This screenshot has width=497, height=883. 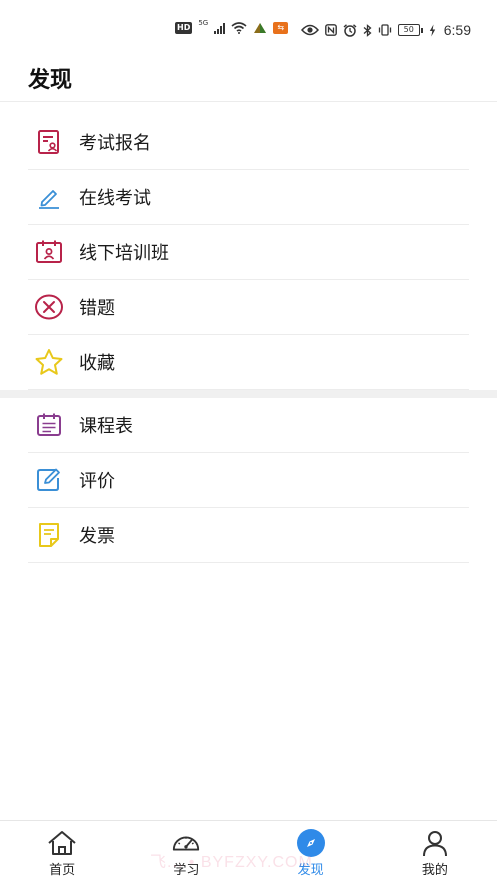 What do you see at coordinates (248, 535) in the screenshot?
I see `menu-item-invoice: 发票` at bounding box center [248, 535].